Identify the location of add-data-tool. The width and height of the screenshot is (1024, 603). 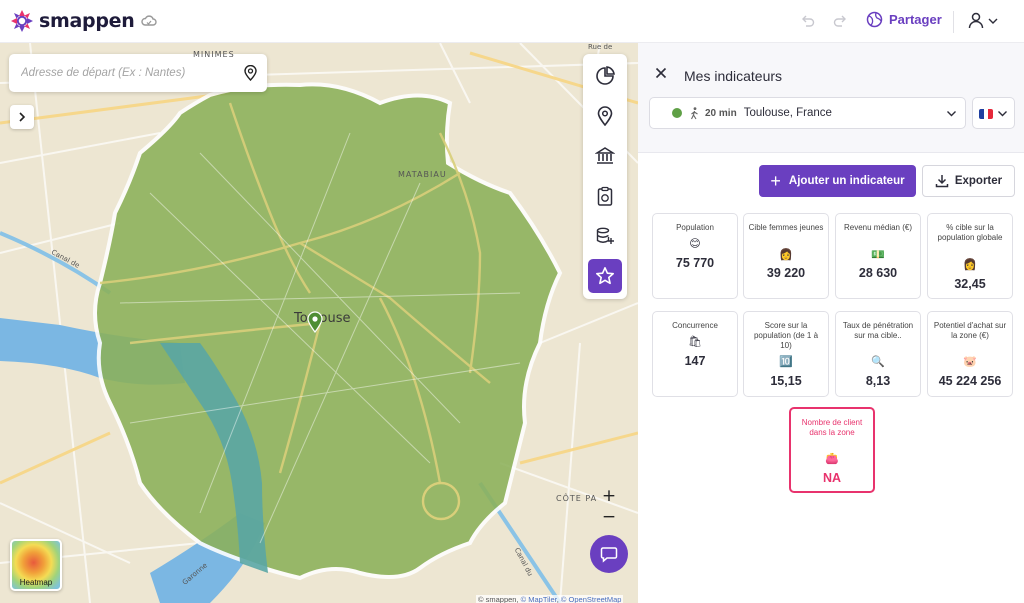
(605, 236).